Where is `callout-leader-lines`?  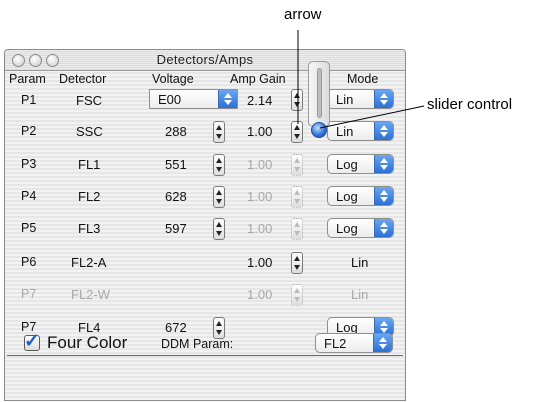 callout-leader-lines is located at coordinates (361, 79).